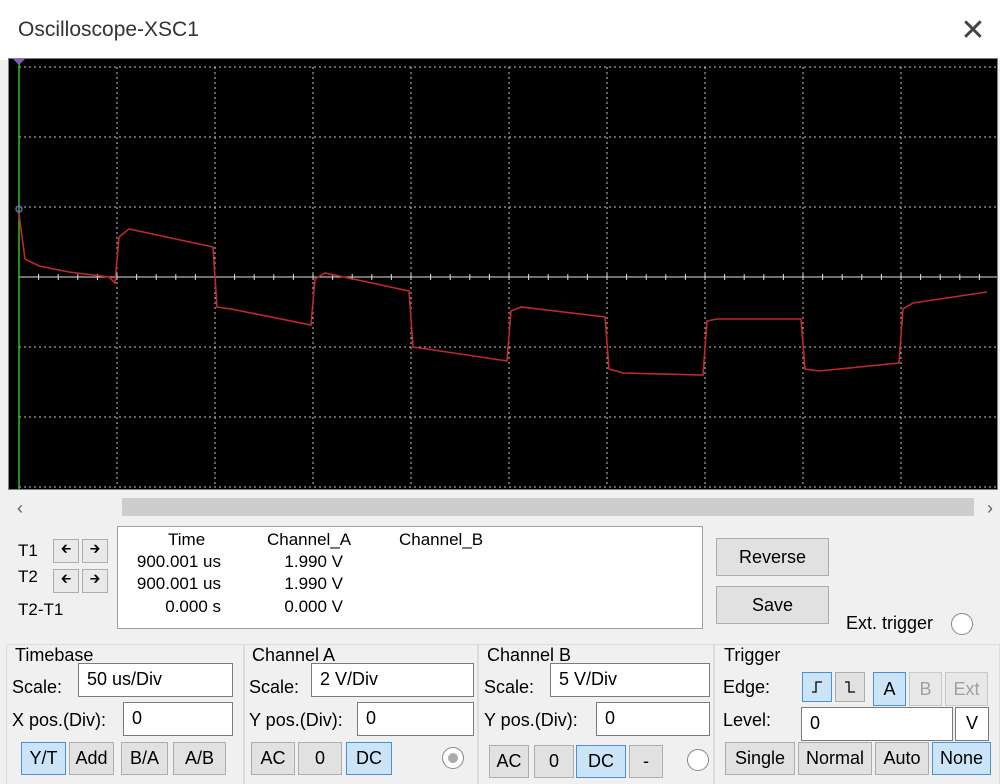 The height and width of the screenshot is (784, 1000). What do you see at coordinates (646, 761) in the screenshot?
I see `channel-b-invert-button: -` at bounding box center [646, 761].